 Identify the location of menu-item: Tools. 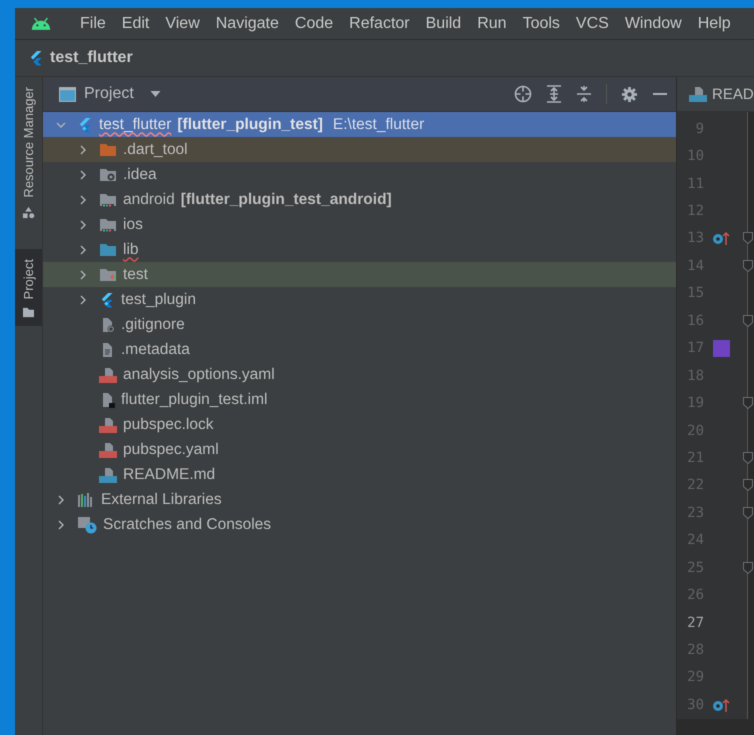
(541, 23).